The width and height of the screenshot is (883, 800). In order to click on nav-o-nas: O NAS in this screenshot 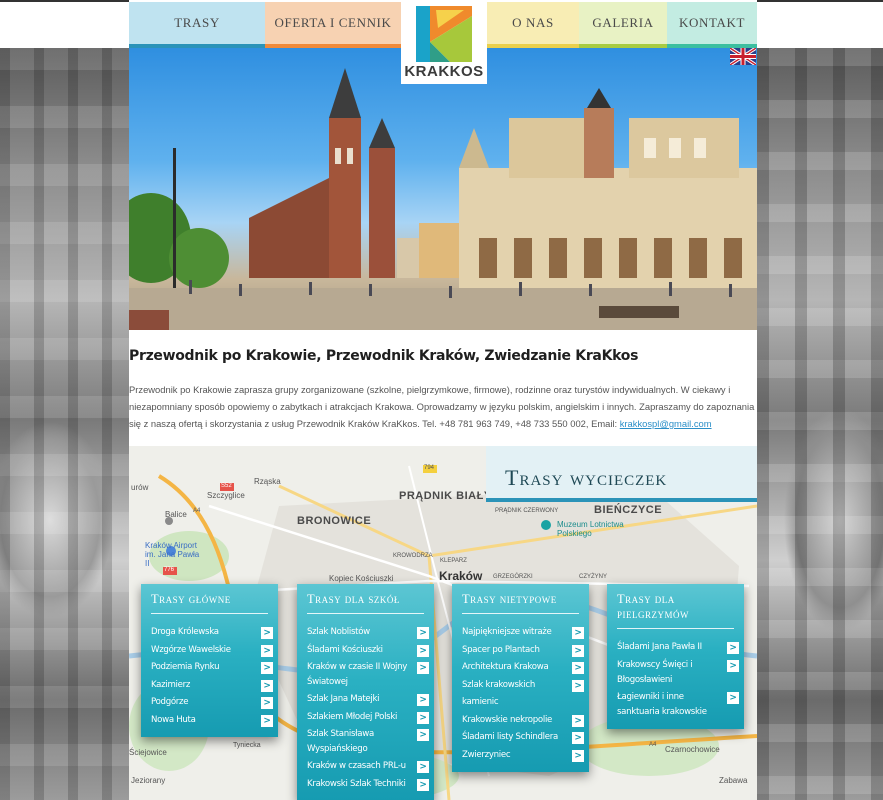, I will do `click(533, 25)`.